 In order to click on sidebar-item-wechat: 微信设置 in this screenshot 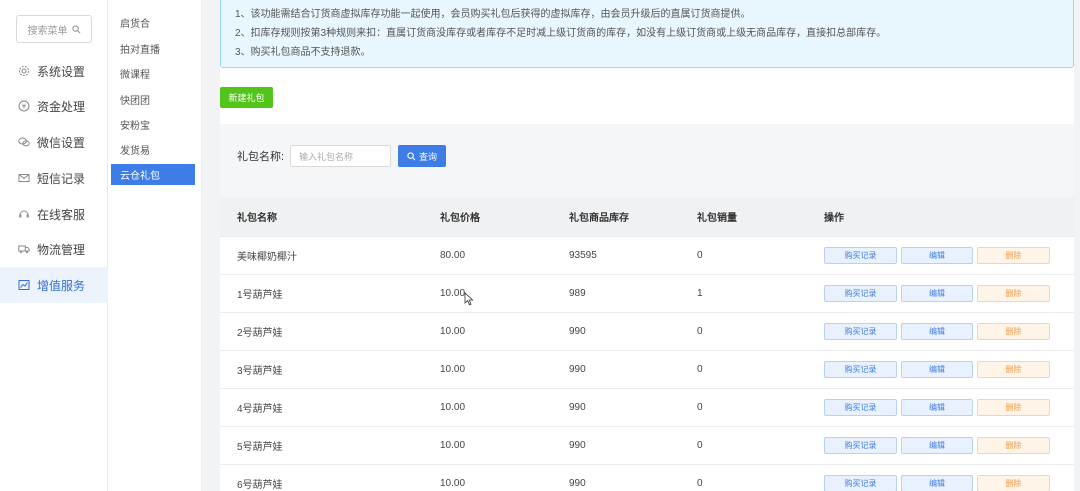, I will do `click(54, 142)`.